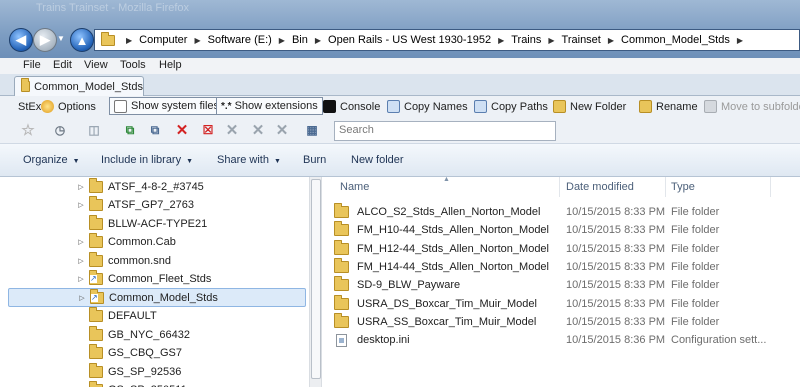 Image resolution: width=800 pixels, height=387 pixels. I want to click on options-button: Options, so click(68, 106).